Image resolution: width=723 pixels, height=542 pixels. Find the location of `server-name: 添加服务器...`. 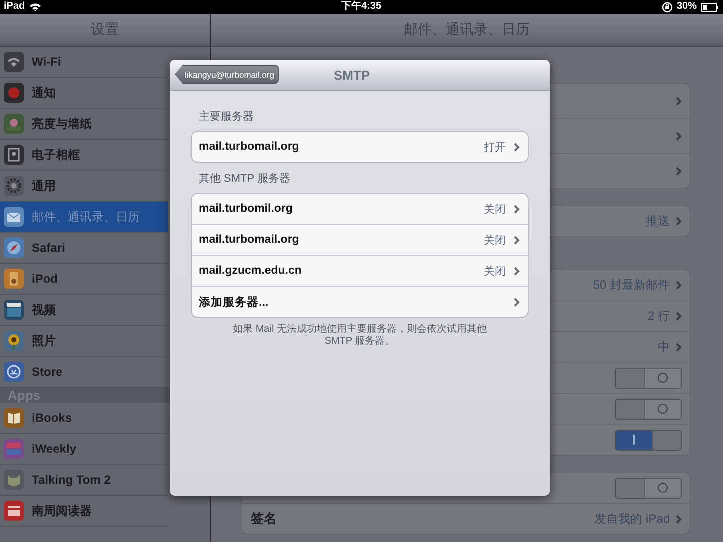

server-name: 添加服务器... is located at coordinates (234, 302).